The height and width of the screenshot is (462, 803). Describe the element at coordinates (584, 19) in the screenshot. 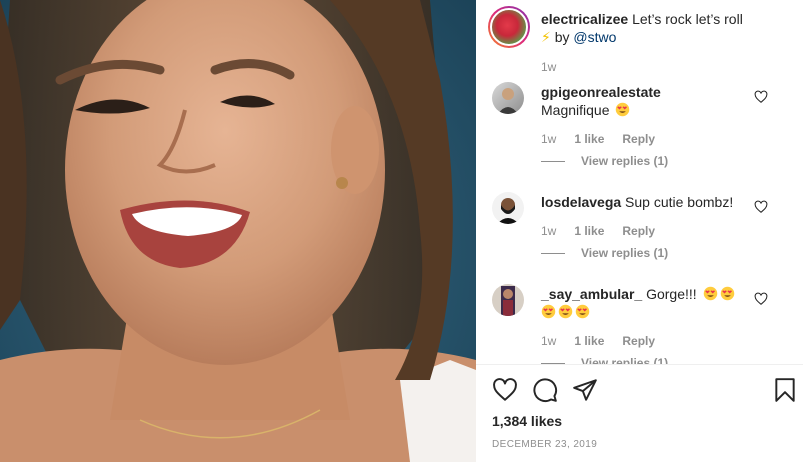

I see `author-username: electricalizee` at that location.